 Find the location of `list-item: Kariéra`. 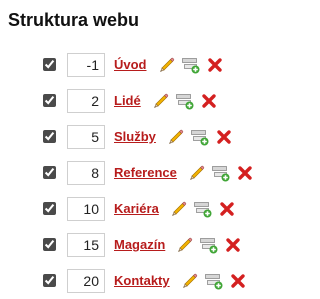

list-item: Kariéra is located at coordinates (154, 208).